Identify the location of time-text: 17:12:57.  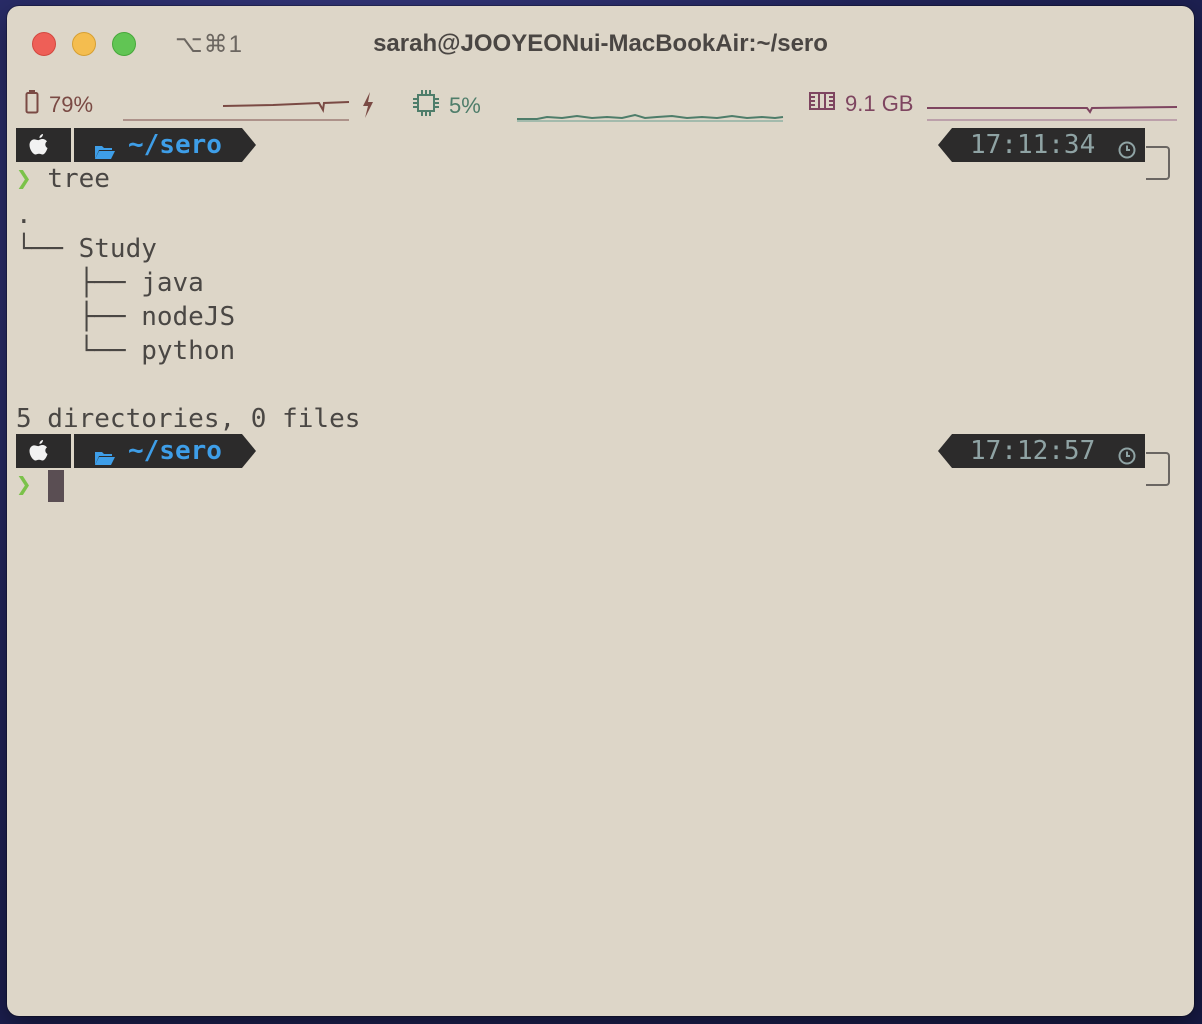
(1033, 451).